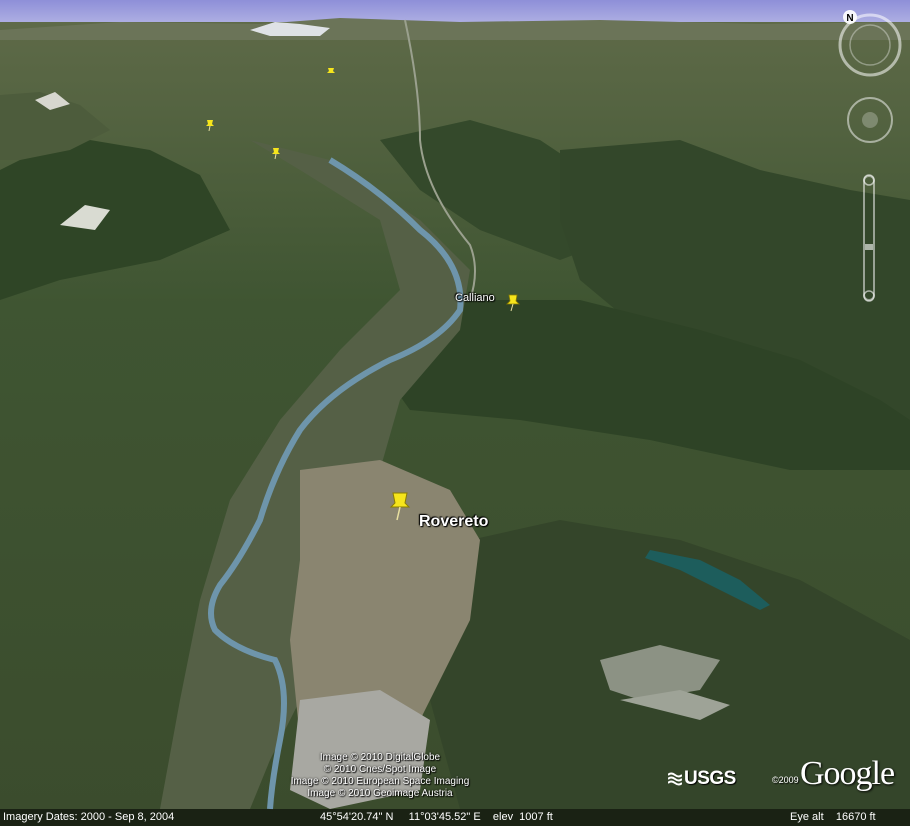  Describe the element at coordinates (475, 298) in the screenshot. I see `place-label-calliano: Calliano` at that location.